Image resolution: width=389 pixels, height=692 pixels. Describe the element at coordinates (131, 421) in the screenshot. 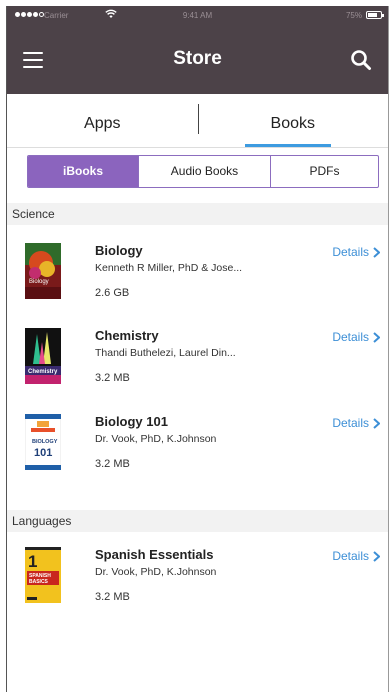

I see `book-title: Biology 101` at that location.